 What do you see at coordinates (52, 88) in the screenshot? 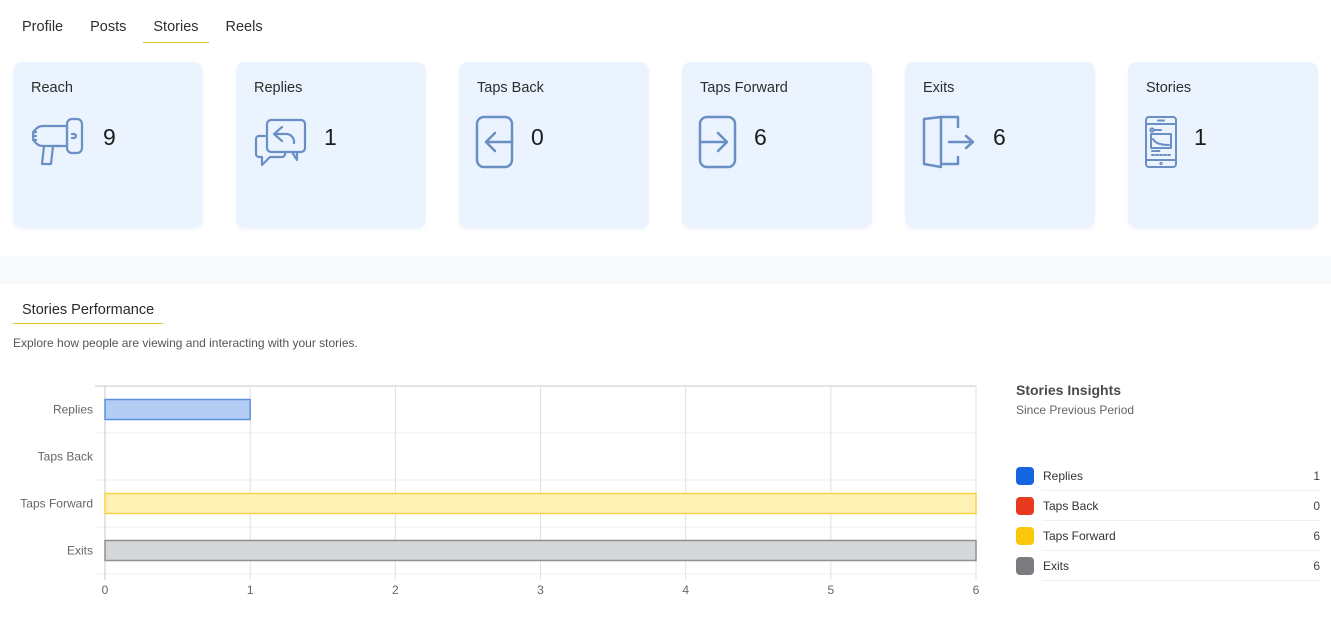
I see `metric-title: Reach` at bounding box center [52, 88].